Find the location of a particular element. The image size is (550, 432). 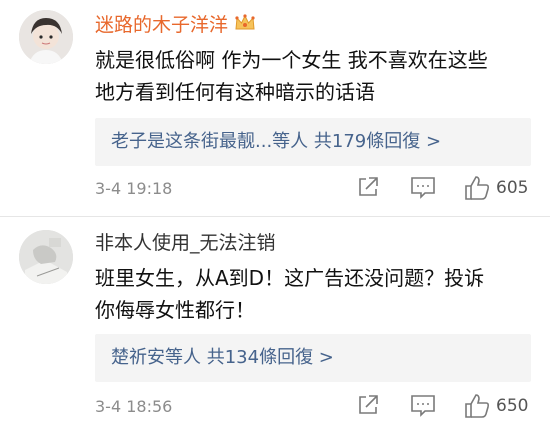

comment-text: 就是很低俗啊 作为一个女生 我不喜欢在这些 地方看到任何有这种暗示的话语 is located at coordinates (315, 76).